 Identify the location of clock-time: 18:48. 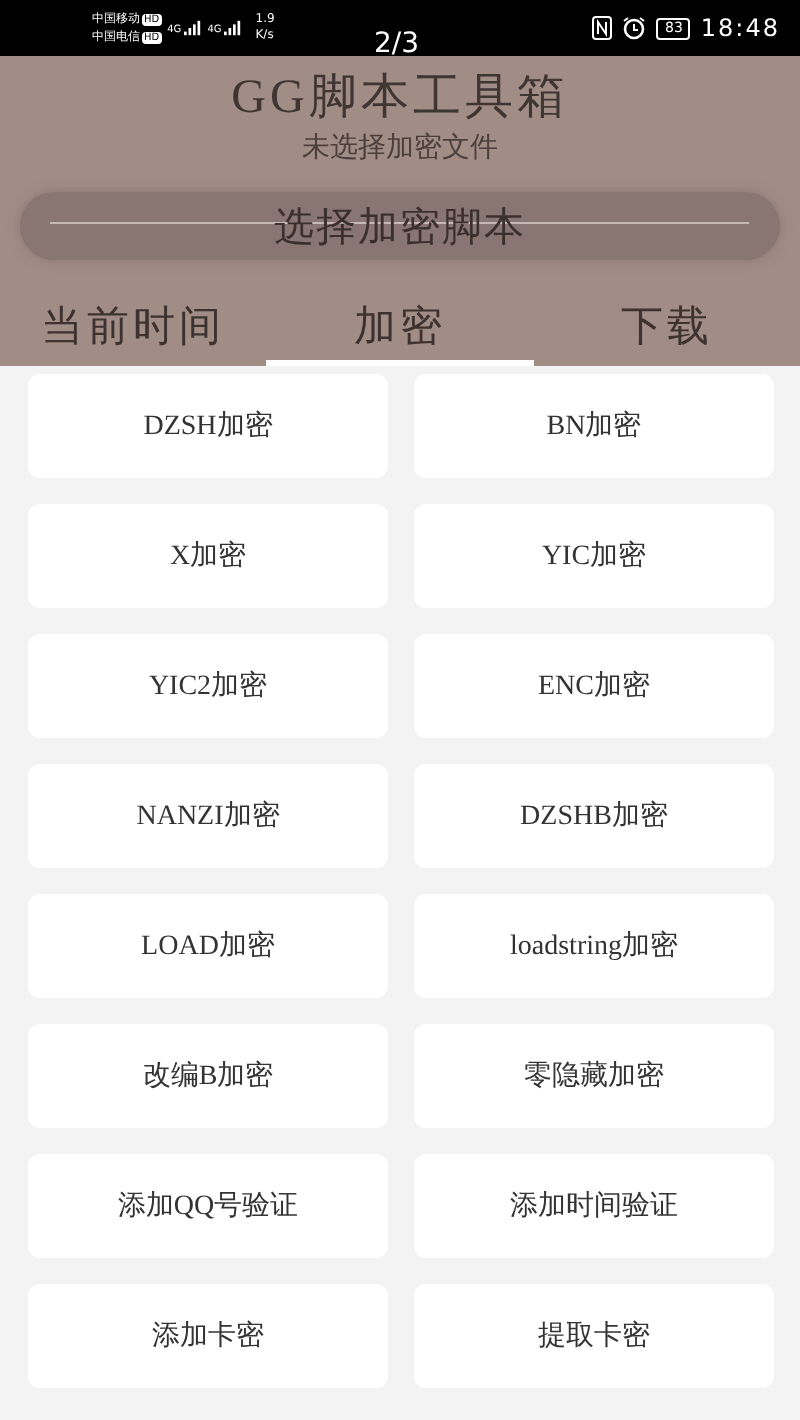
(740, 28).